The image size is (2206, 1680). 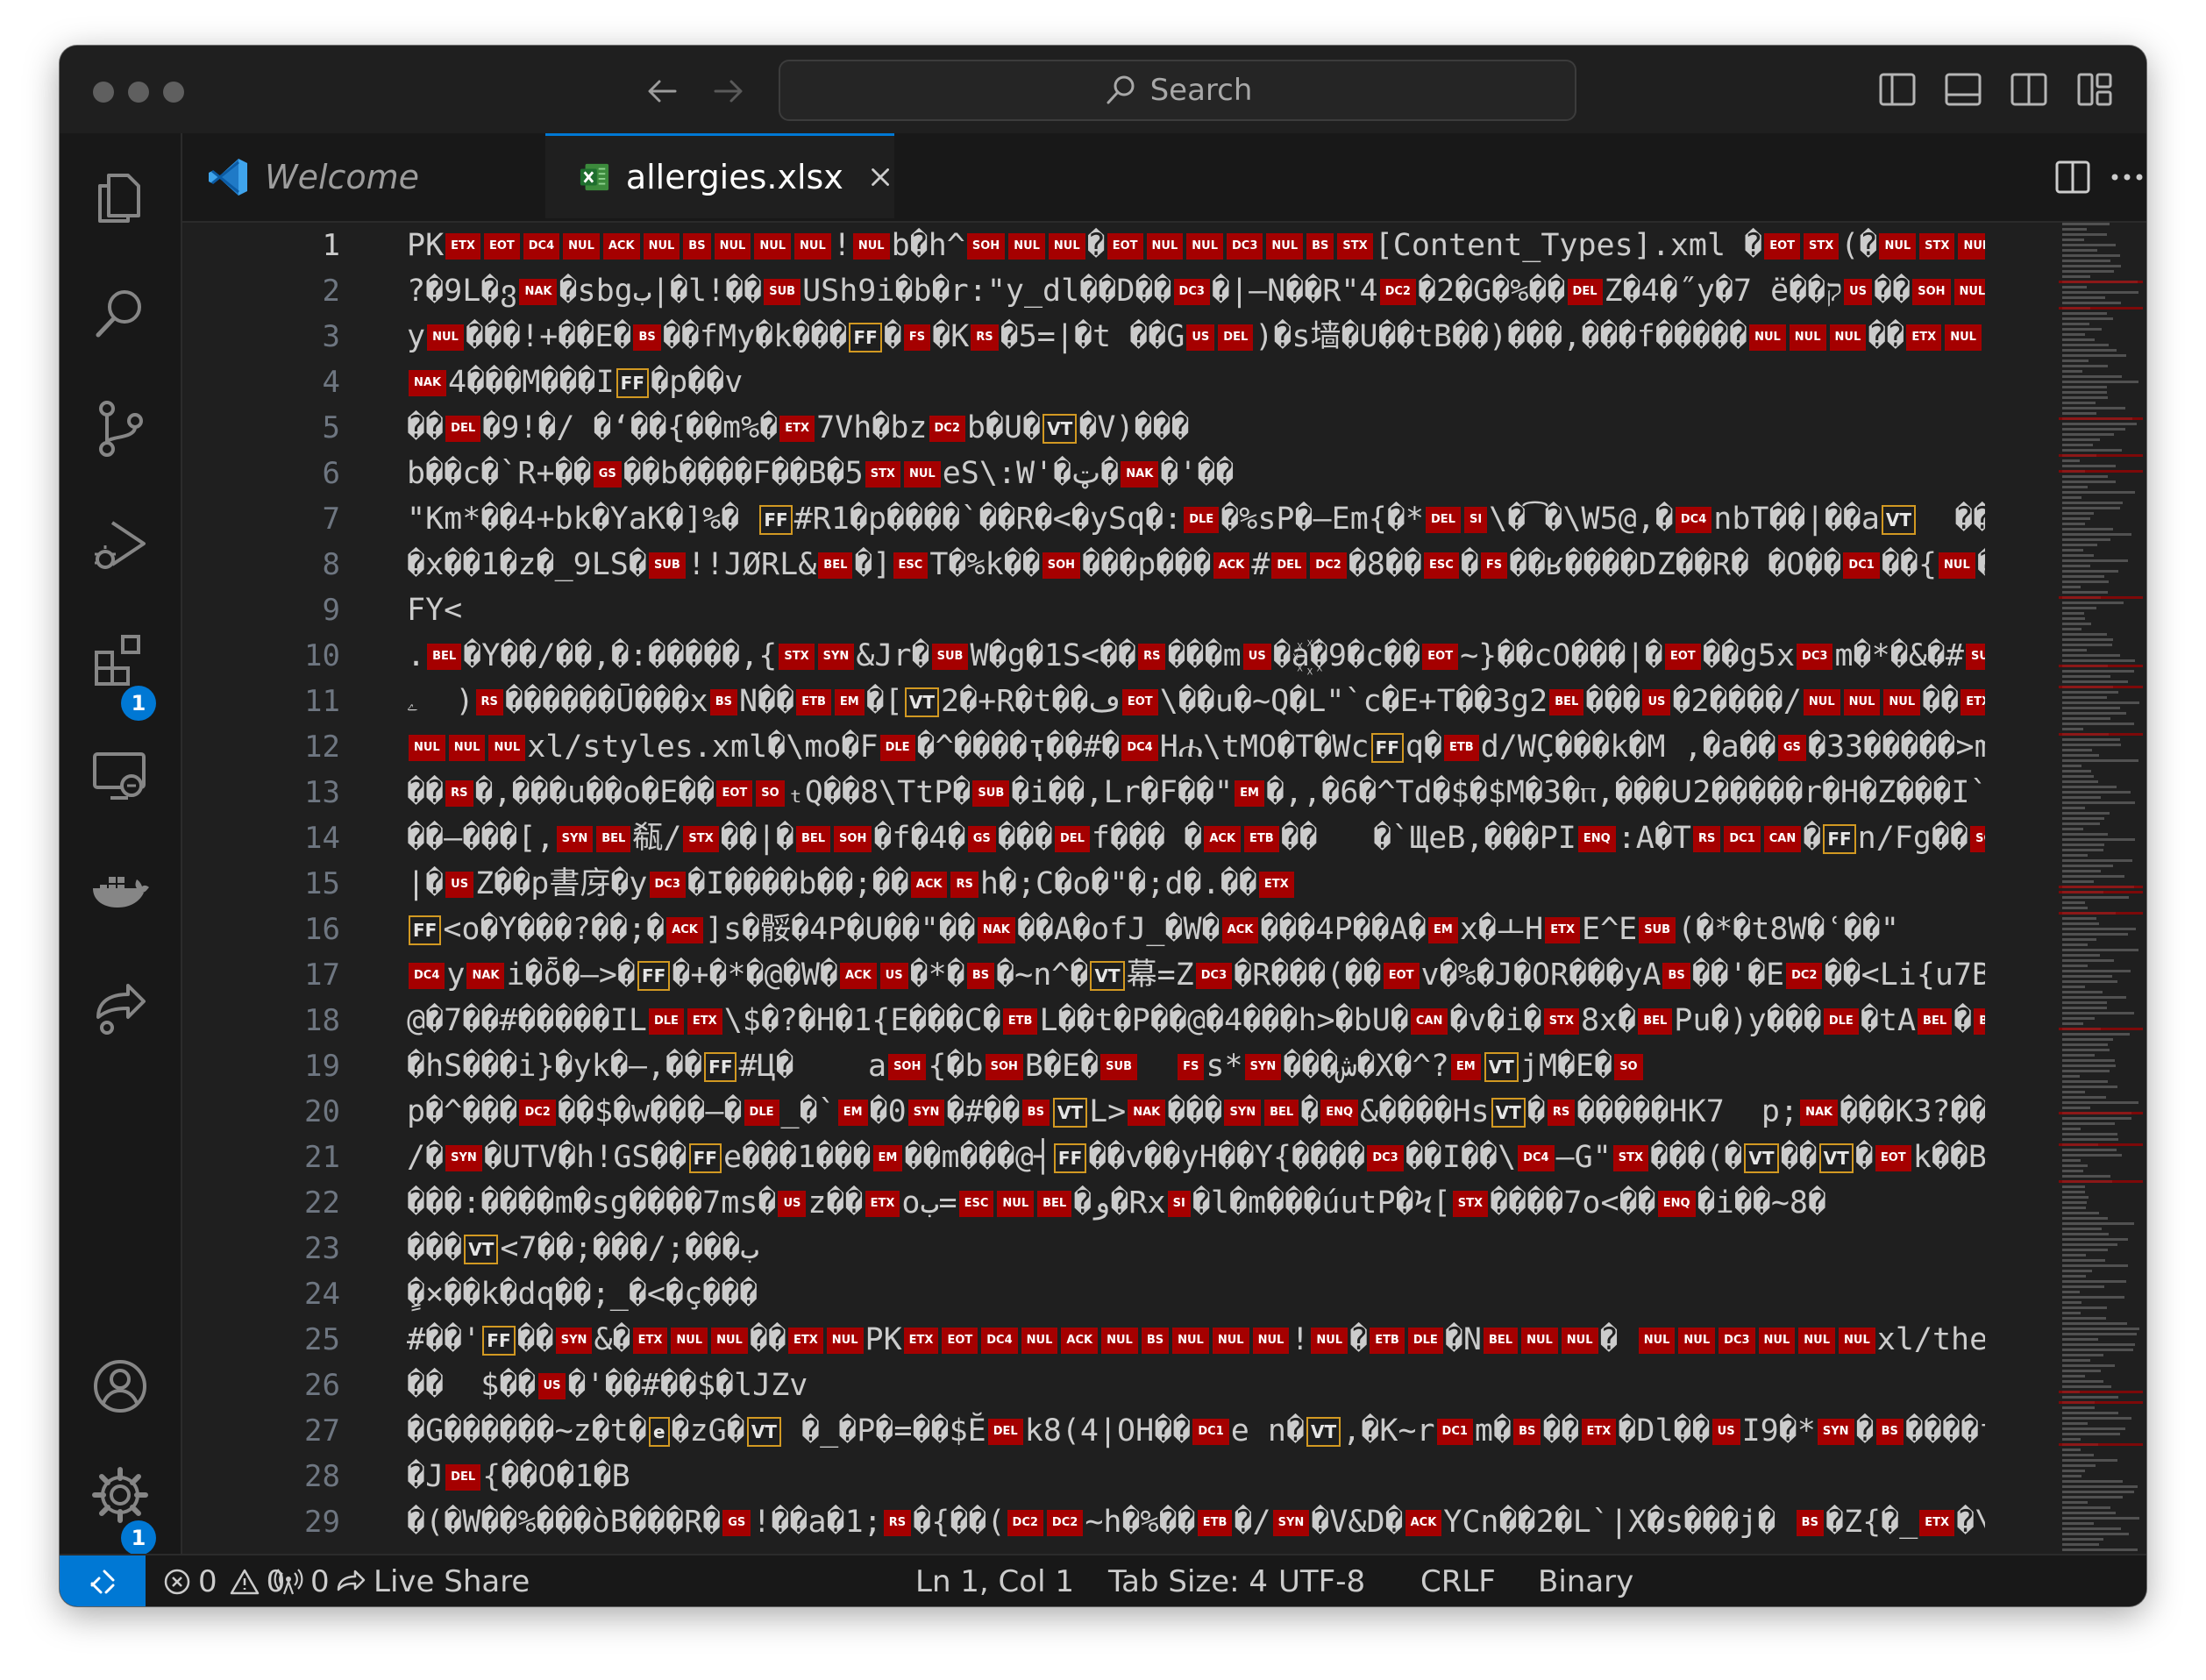 What do you see at coordinates (663, 91) in the screenshot?
I see `back-arrow-icon` at bounding box center [663, 91].